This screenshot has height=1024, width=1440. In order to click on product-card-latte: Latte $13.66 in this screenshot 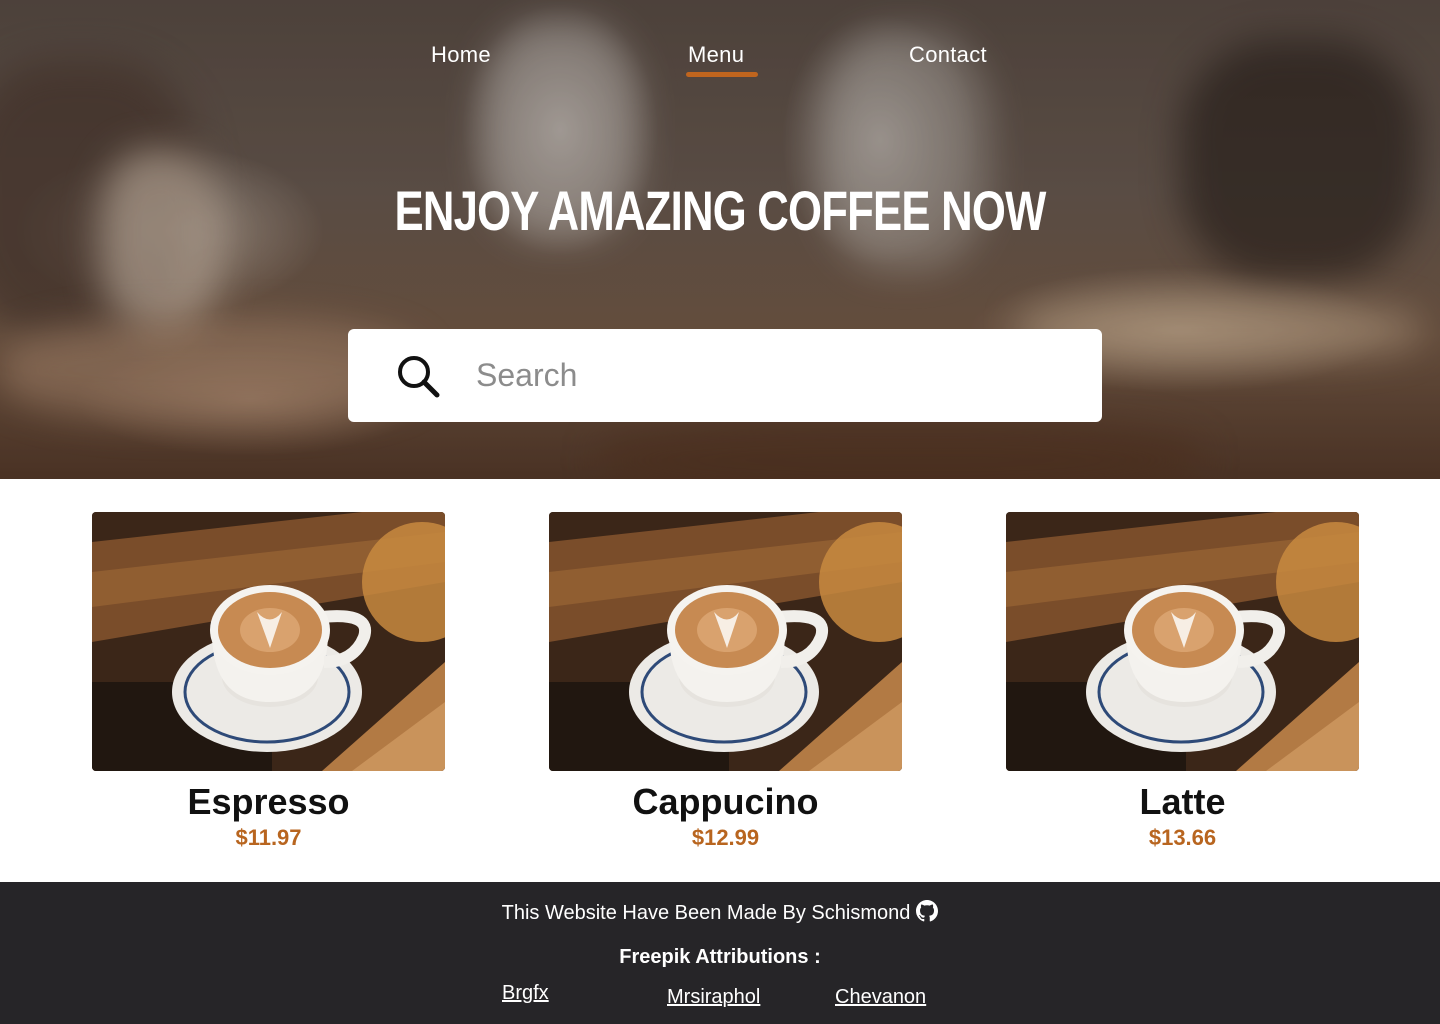, I will do `click(1182, 681)`.